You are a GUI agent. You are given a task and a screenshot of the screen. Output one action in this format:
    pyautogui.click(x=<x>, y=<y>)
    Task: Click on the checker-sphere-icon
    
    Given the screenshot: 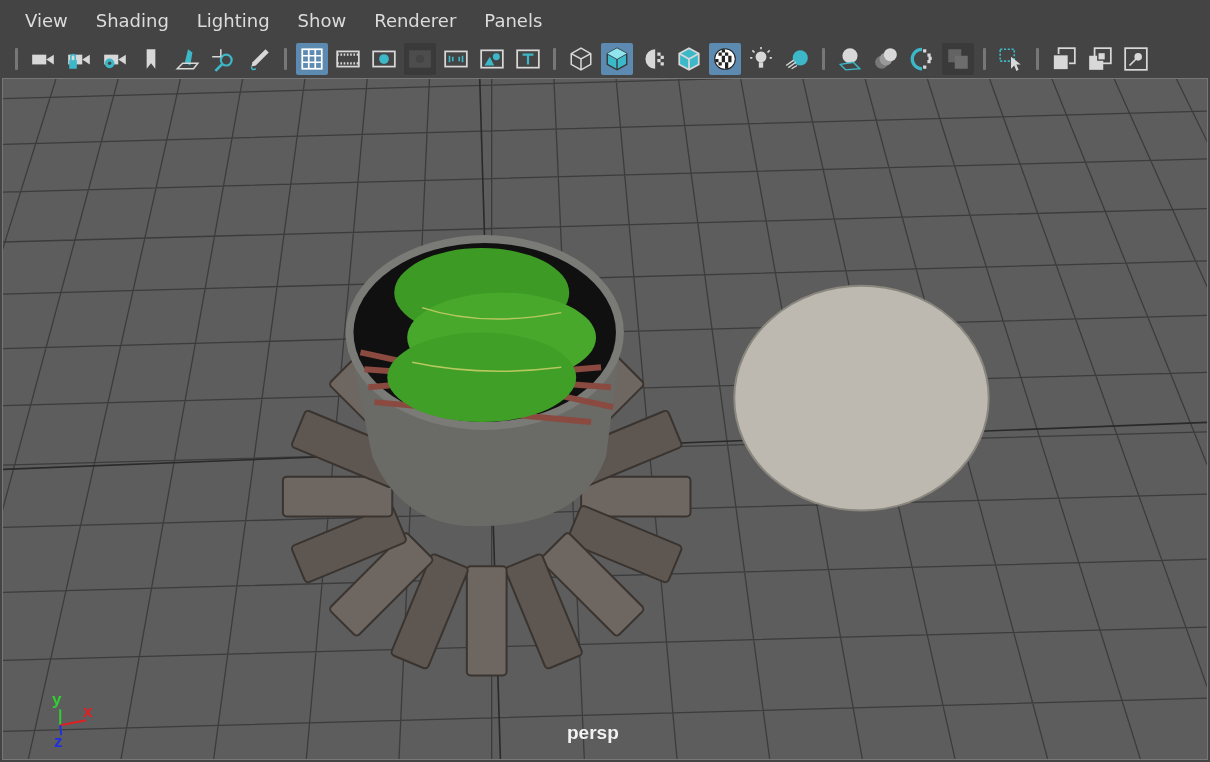 What is the action you would take?
    pyautogui.click(x=725, y=59)
    